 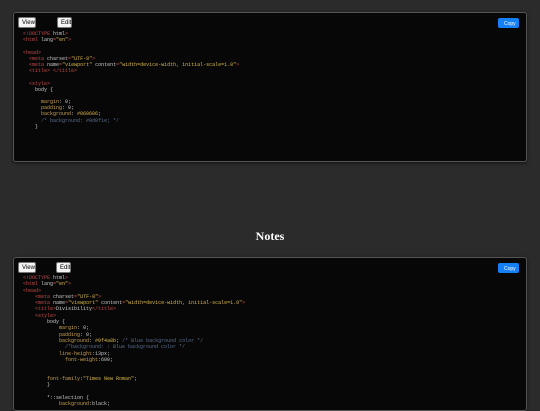 What do you see at coordinates (101, 353) in the screenshot?
I see `code-token: :13px;` at bounding box center [101, 353].